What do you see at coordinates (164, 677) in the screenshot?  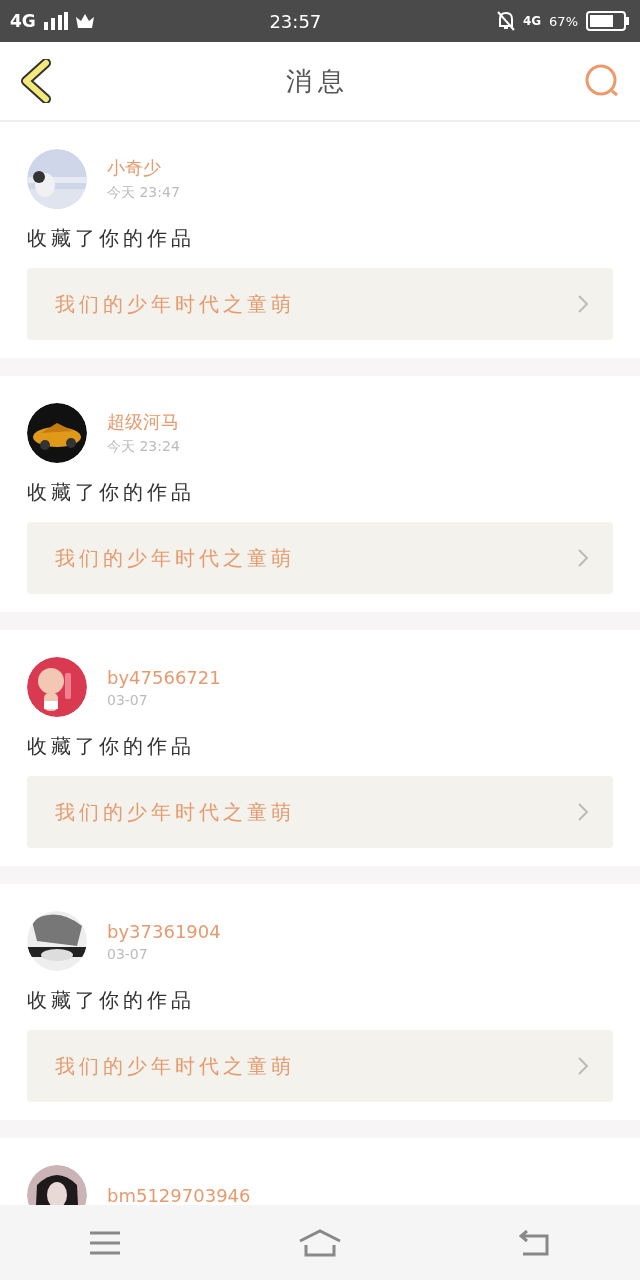 I see `user-name: by47566721` at bounding box center [164, 677].